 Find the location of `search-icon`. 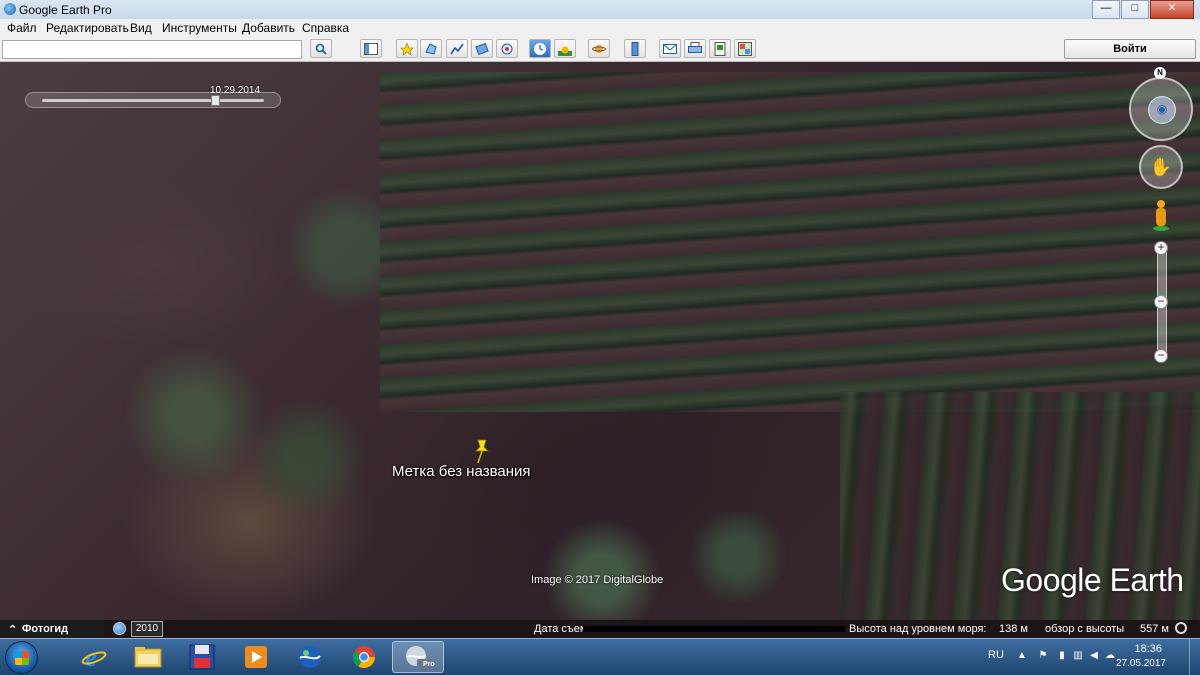

search-icon is located at coordinates (321, 49).